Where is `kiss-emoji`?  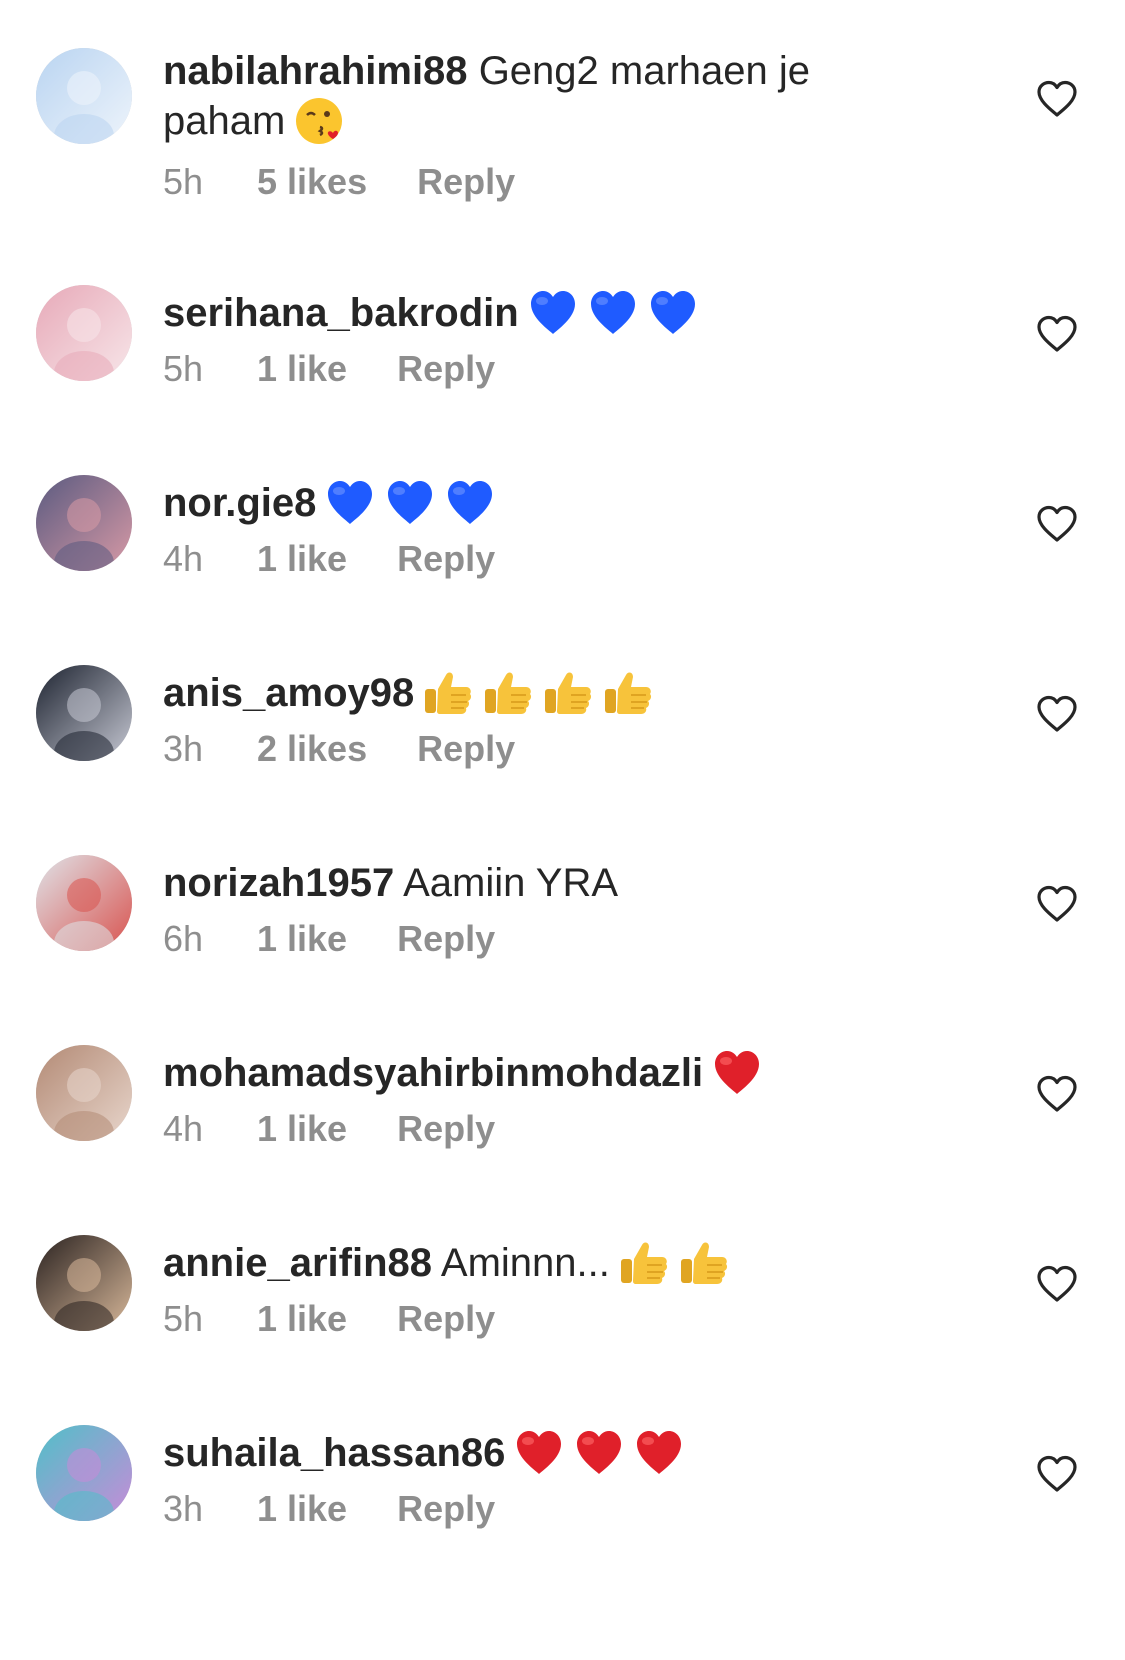
kiss-emoji is located at coordinates (319, 121).